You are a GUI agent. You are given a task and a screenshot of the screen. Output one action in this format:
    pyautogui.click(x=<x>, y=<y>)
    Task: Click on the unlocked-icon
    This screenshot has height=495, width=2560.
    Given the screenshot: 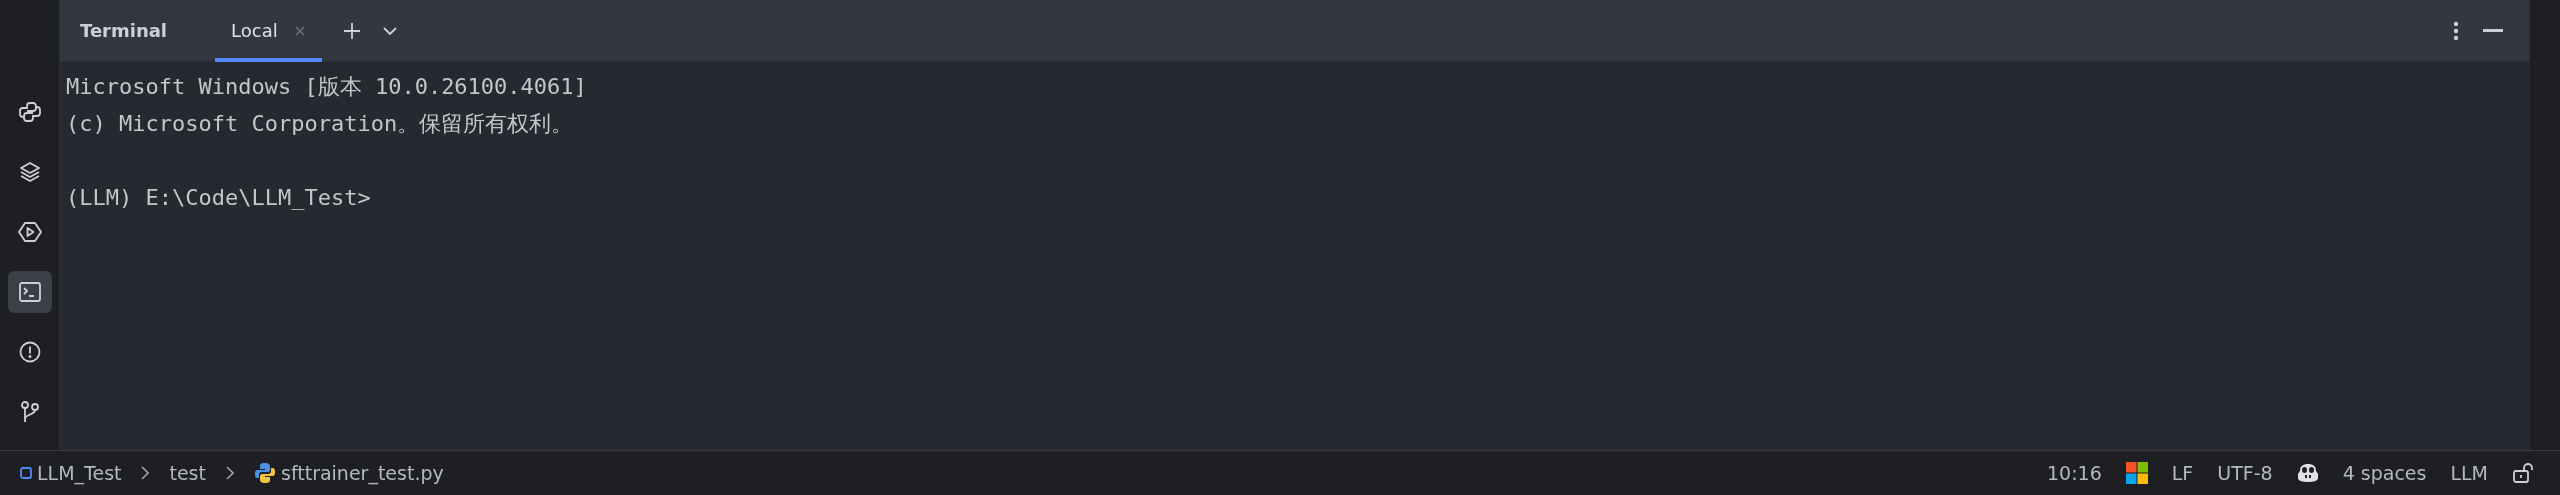 What is the action you would take?
    pyautogui.click(x=2523, y=473)
    